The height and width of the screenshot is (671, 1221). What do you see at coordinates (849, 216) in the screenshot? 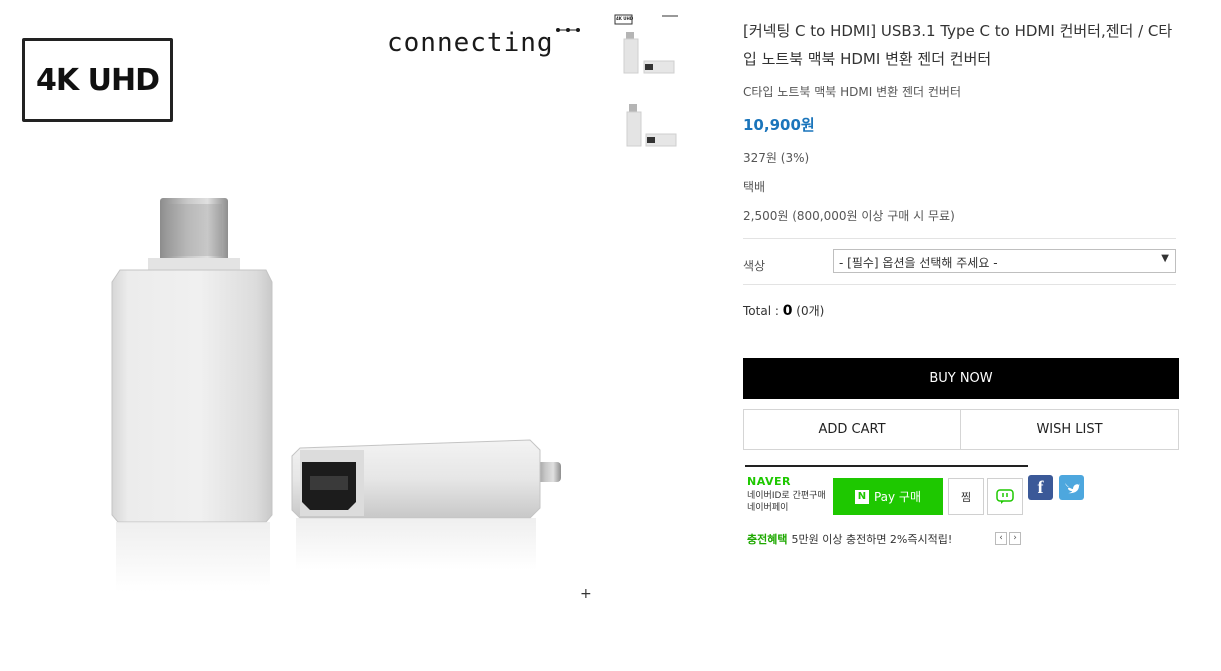
I see `shipping-fee: 2,500원 (800,000원 이상 구매 시 무료)` at bounding box center [849, 216].